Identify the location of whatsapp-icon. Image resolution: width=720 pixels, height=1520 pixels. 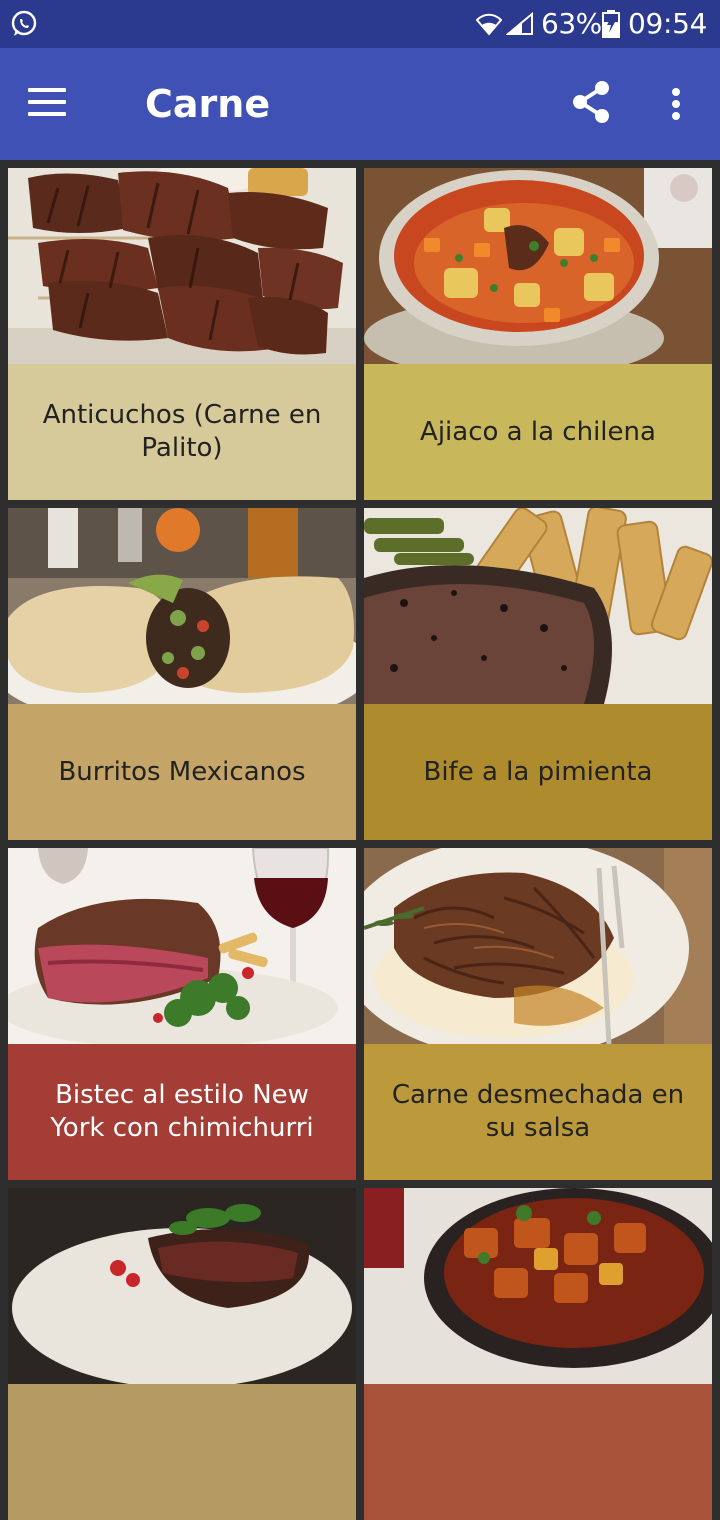
(24, 23).